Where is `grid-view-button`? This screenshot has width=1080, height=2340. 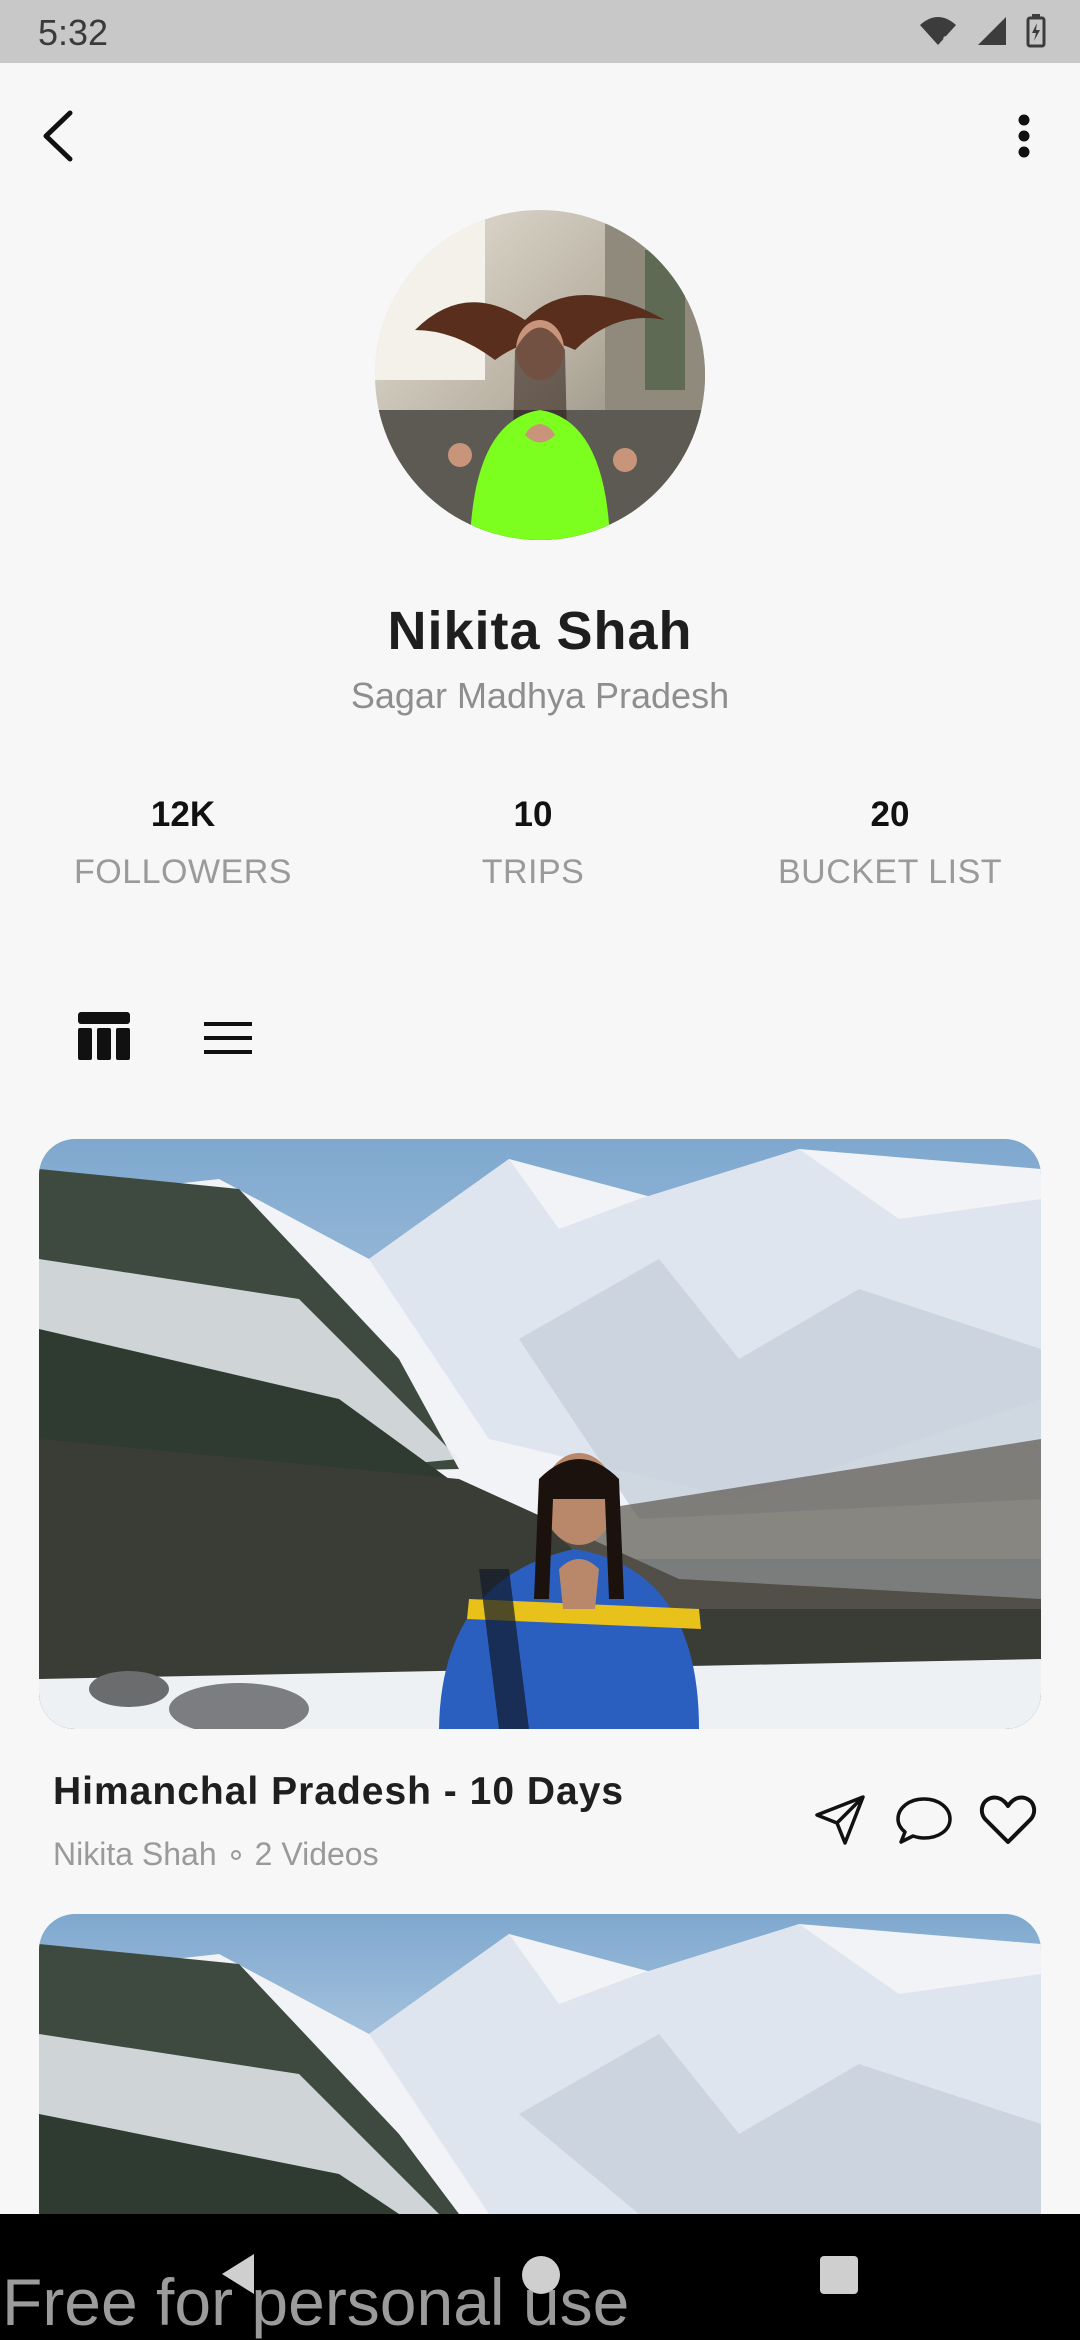
grid-view-button is located at coordinates (104, 1036).